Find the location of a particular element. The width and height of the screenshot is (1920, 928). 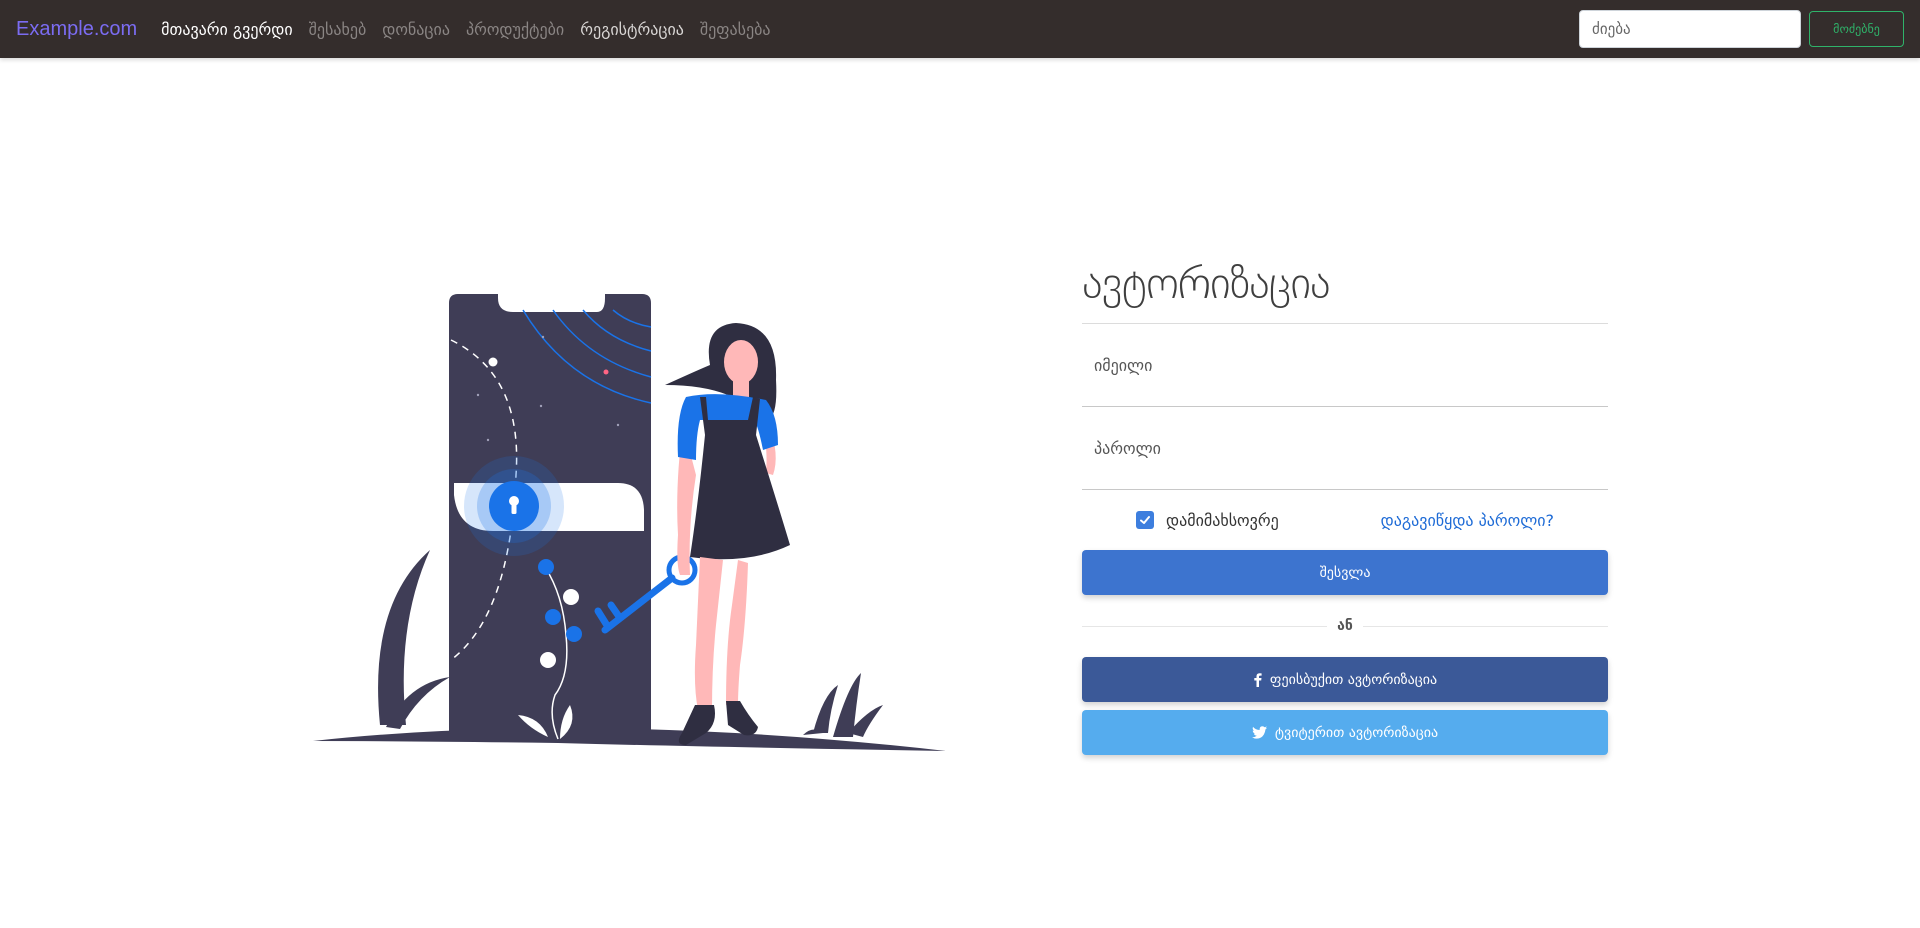

button-spacer is located at coordinates (1345, 706).